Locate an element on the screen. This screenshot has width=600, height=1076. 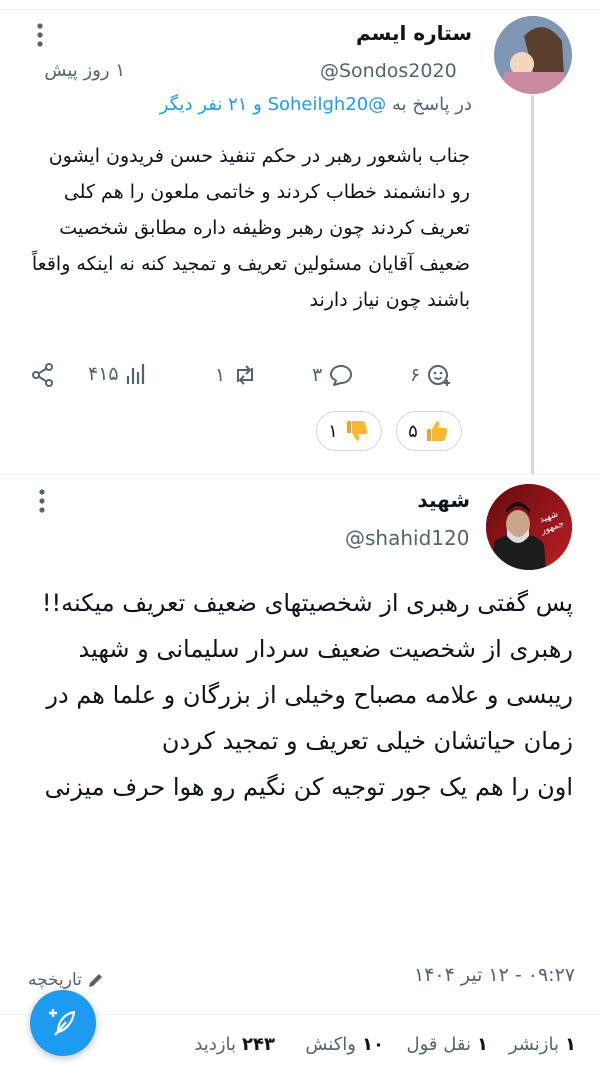
feather-plus-icon is located at coordinates (62, 1022).